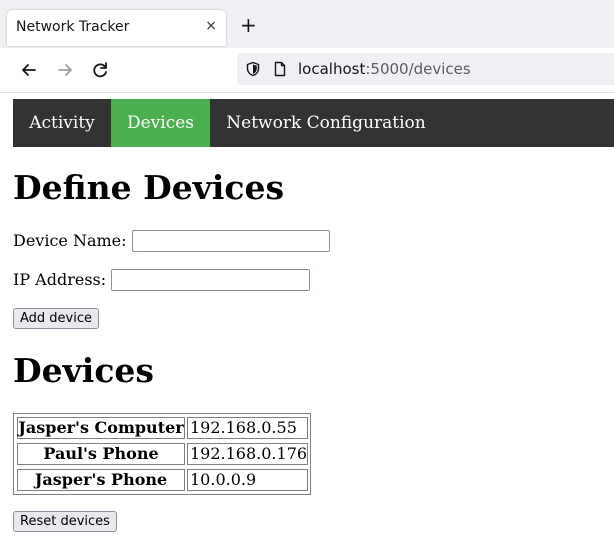  What do you see at coordinates (65, 70) in the screenshot?
I see `forward-arrow-icon` at bounding box center [65, 70].